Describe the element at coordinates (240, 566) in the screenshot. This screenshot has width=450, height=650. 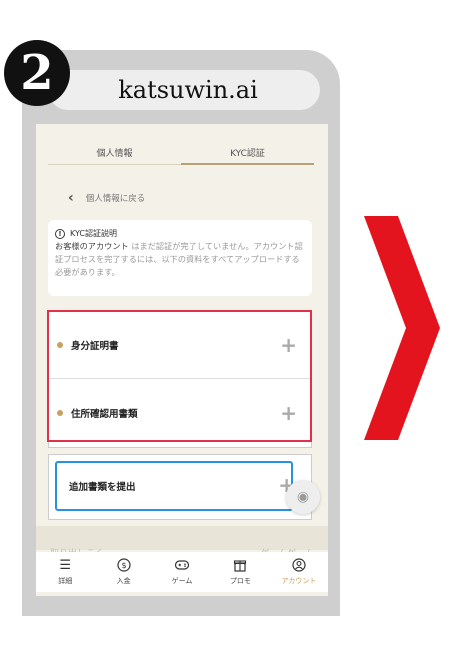
I see `gift-icon` at that location.